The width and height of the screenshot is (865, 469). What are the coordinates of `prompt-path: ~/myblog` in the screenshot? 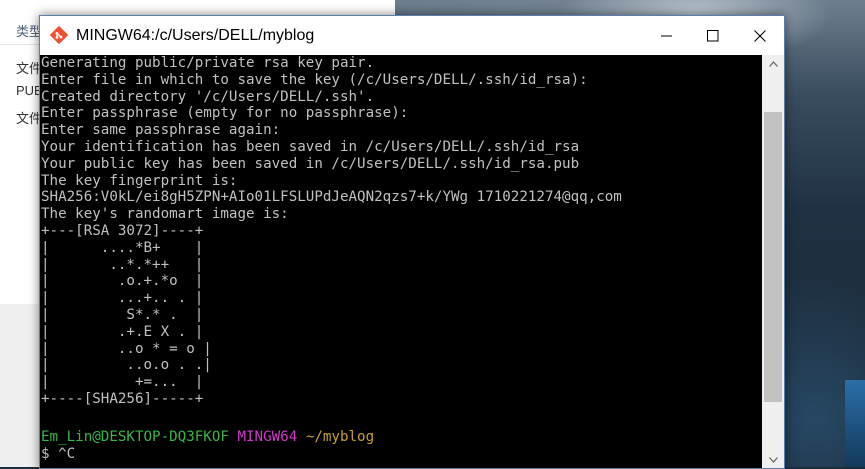 It's located at (340, 437).